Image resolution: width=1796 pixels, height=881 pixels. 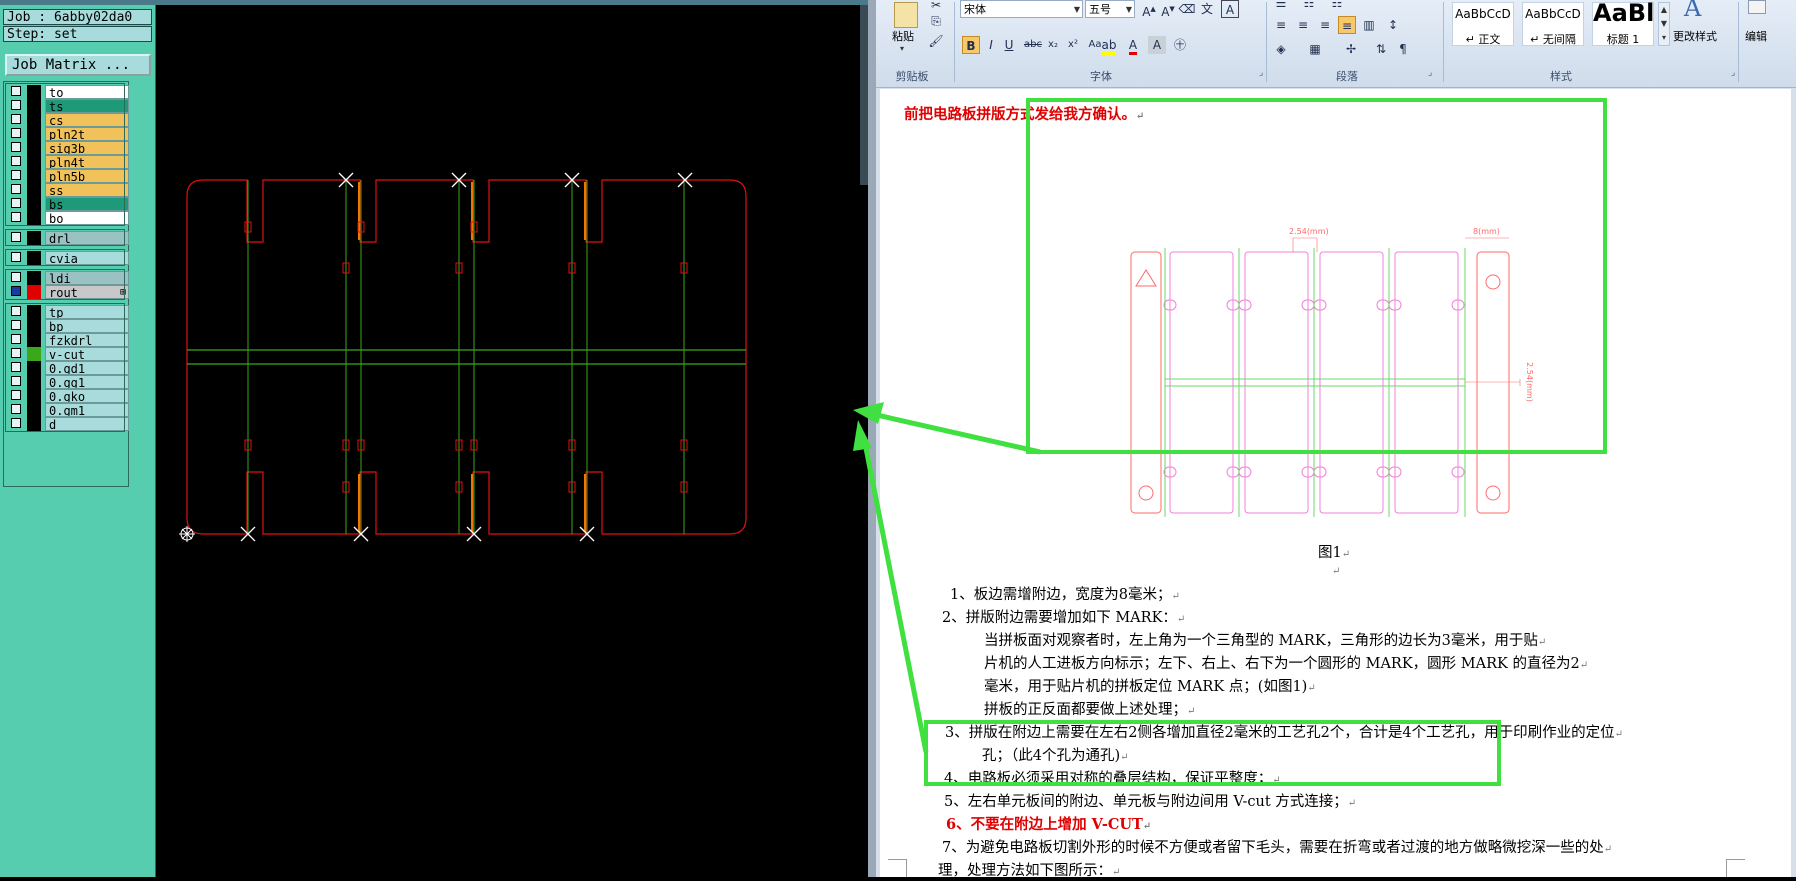 I want to click on layer-row-pln5b: pln5b, so click(x=68, y=176).